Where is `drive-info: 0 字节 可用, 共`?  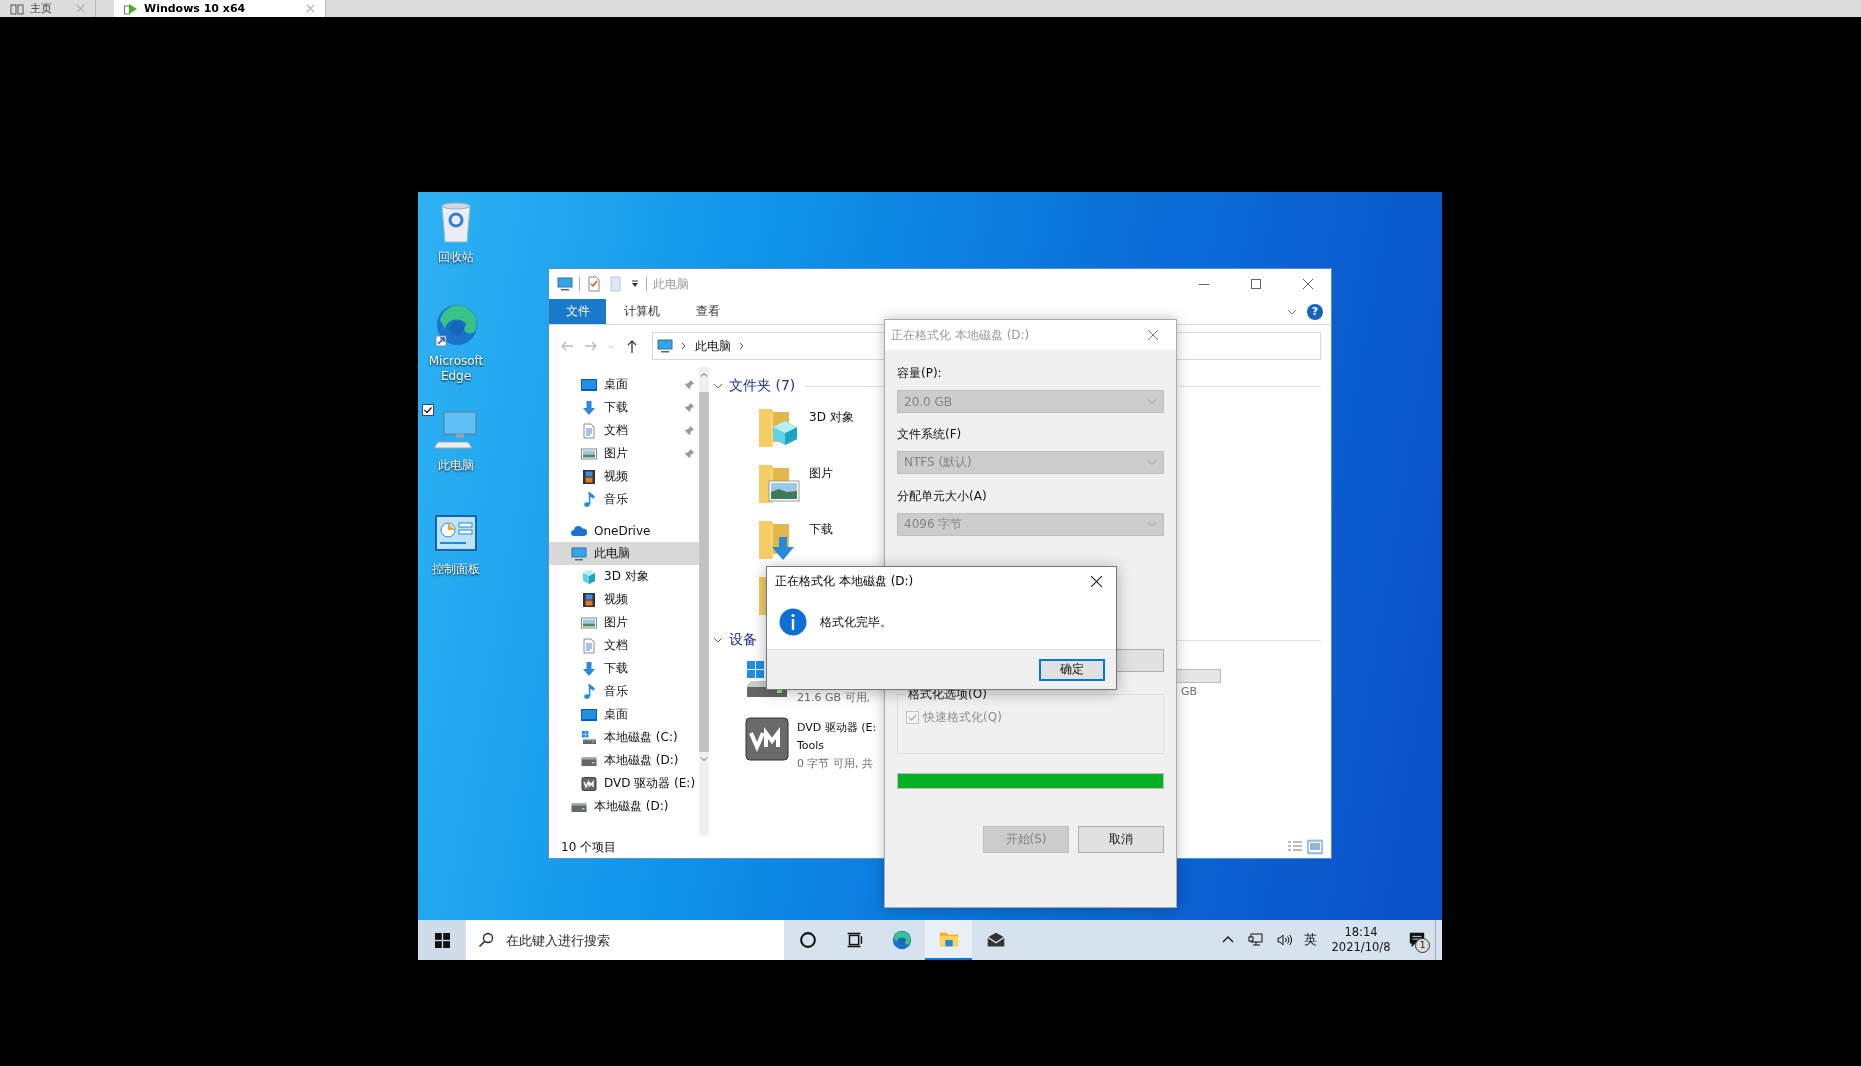 drive-info: 0 字节 可用, 共 is located at coordinates (835, 764).